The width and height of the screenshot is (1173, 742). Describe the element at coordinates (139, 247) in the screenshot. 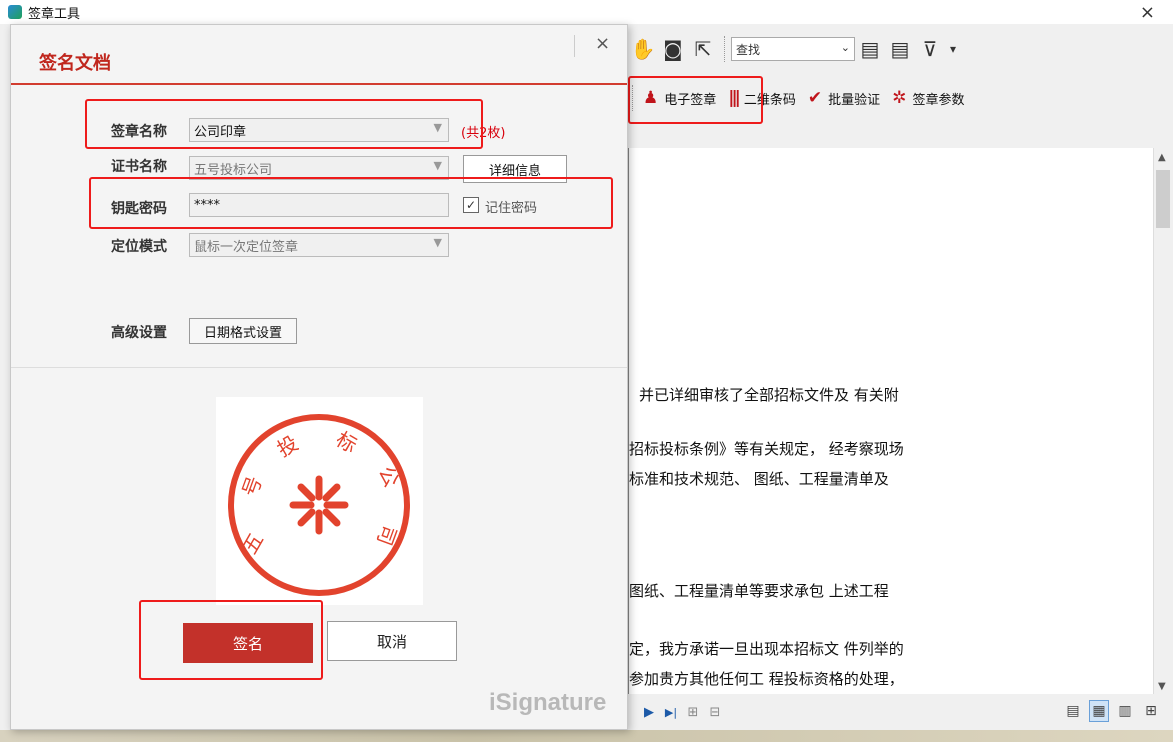

I see `position-mode-label: 定位模式` at that location.